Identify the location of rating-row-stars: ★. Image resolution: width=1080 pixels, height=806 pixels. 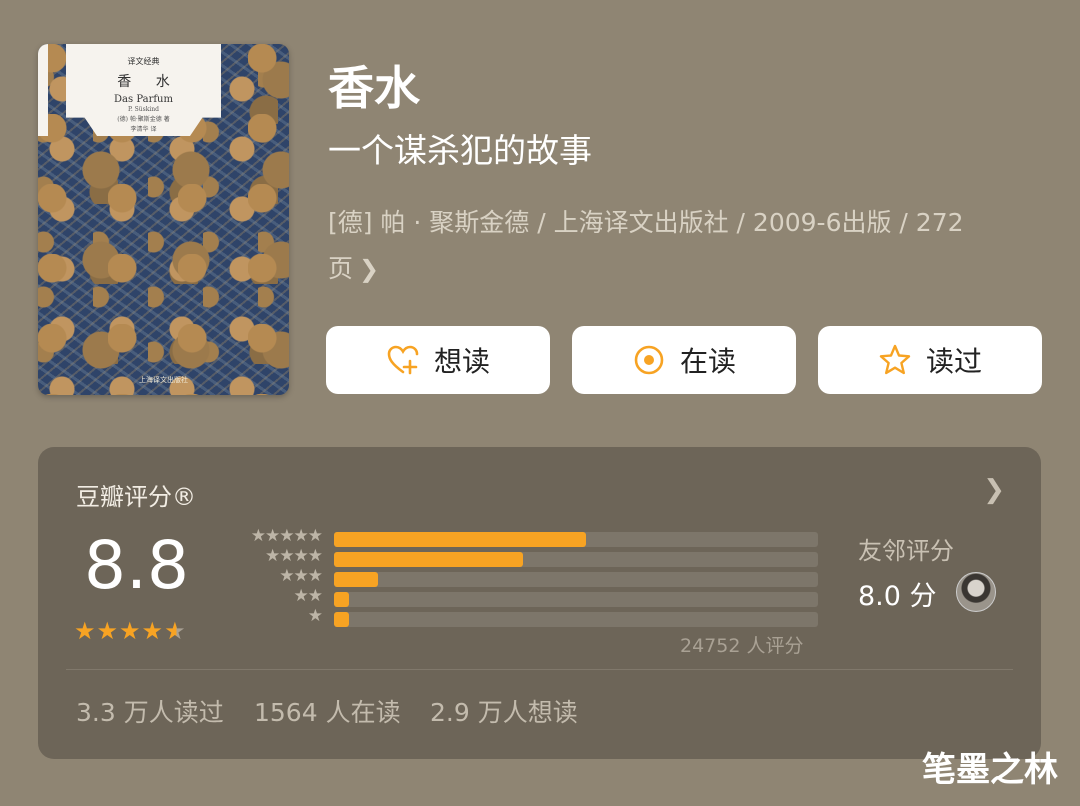
(315, 616).